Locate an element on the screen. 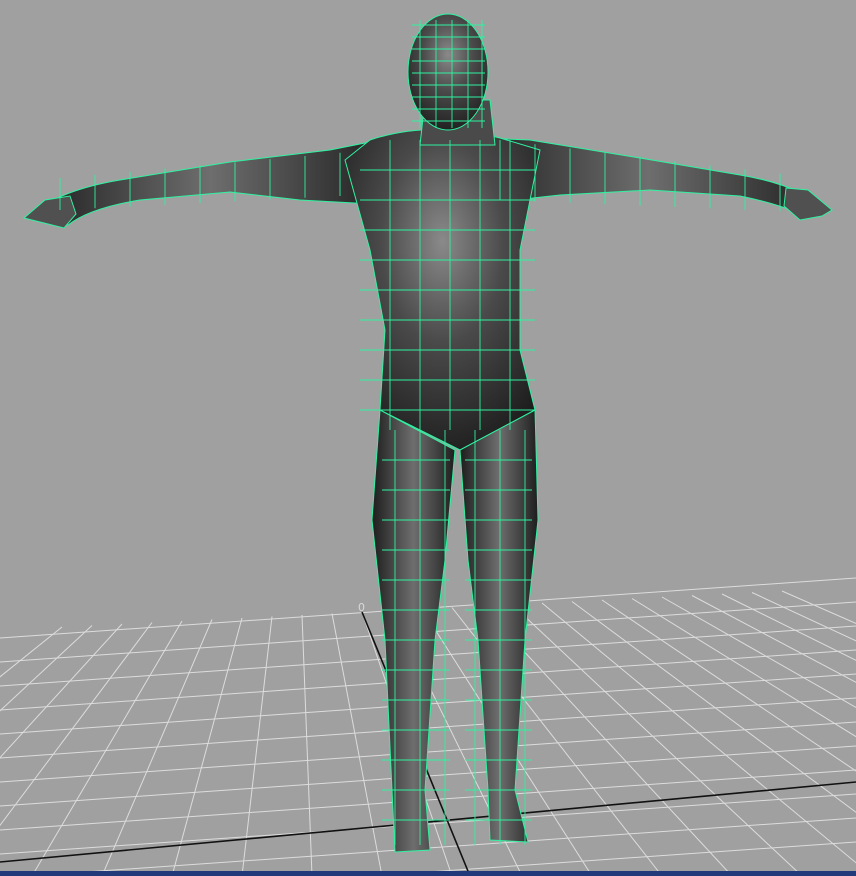 The image size is (856, 876). viewport-bottom-border is located at coordinates (428, 873).